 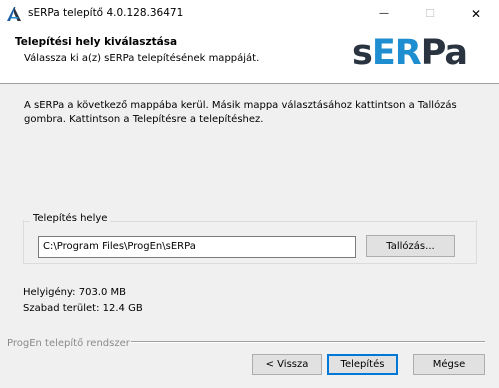 I want to click on install-path-input, so click(x=197, y=247).